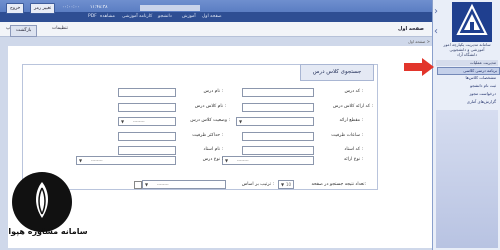  What do you see at coordinates (467, 102) in the screenshot?
I see `sidebar-item-statistics: گزارش‌های آماری` at bounding box center [467, 102].